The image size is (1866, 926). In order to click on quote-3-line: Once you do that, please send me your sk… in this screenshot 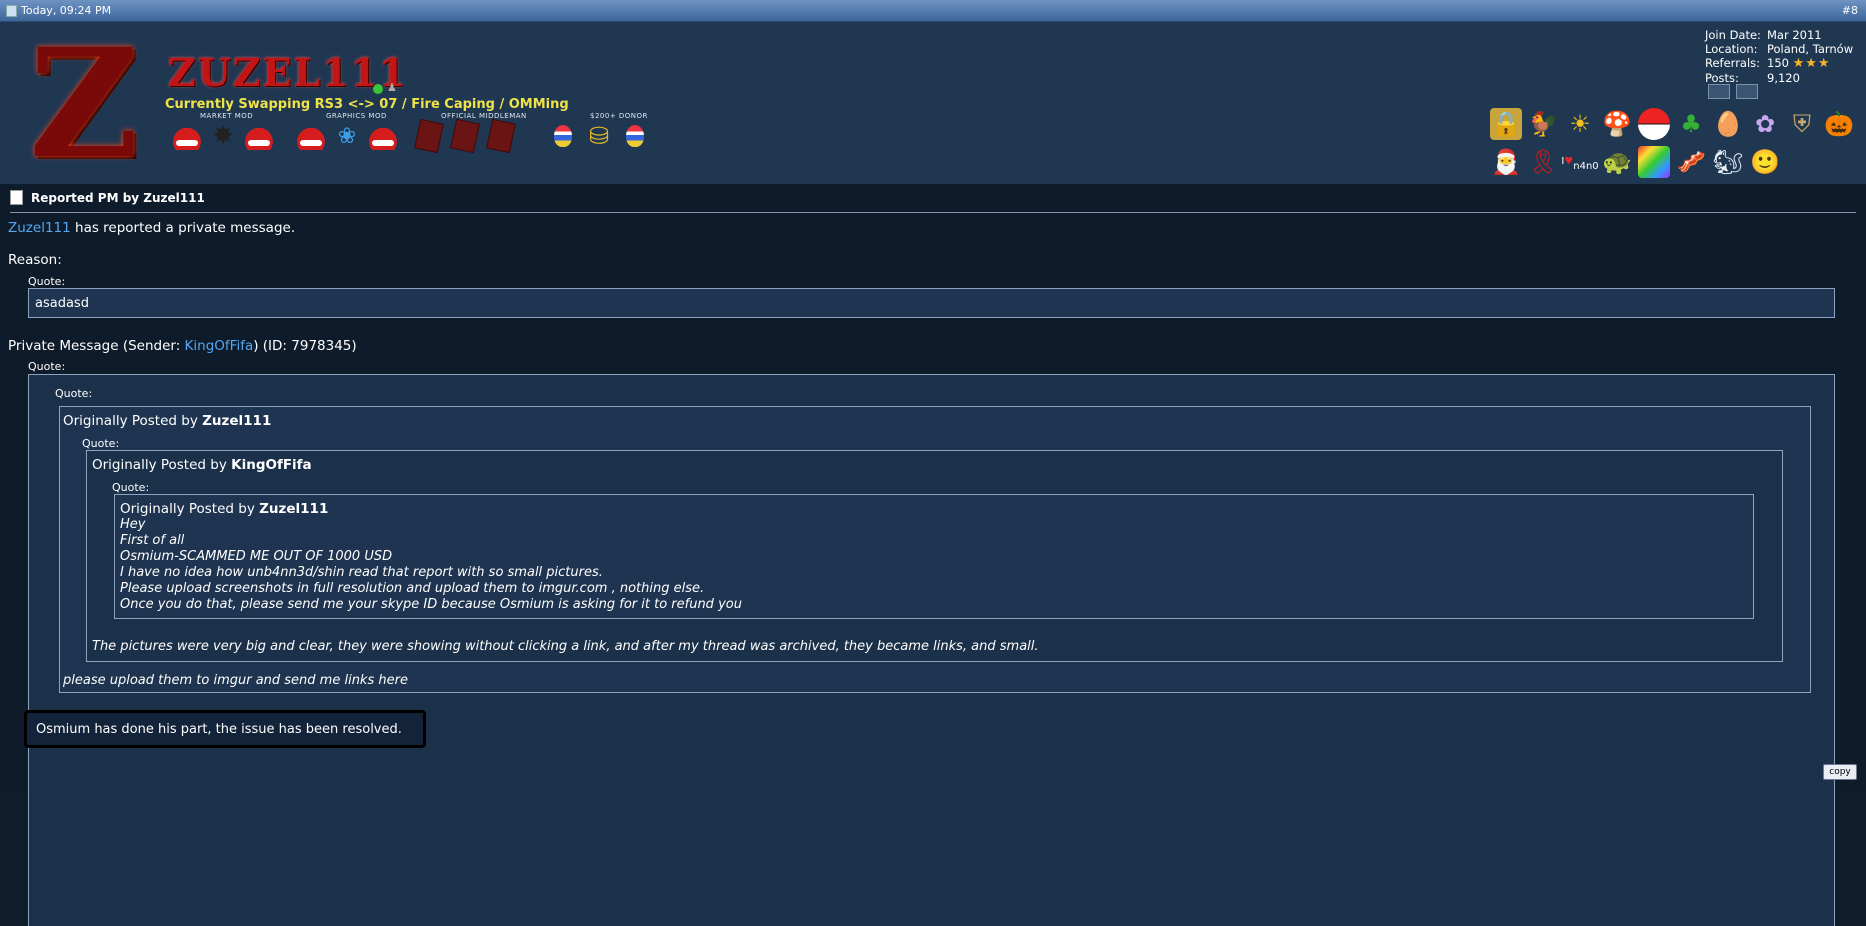, I will do `click(431, 604)`.